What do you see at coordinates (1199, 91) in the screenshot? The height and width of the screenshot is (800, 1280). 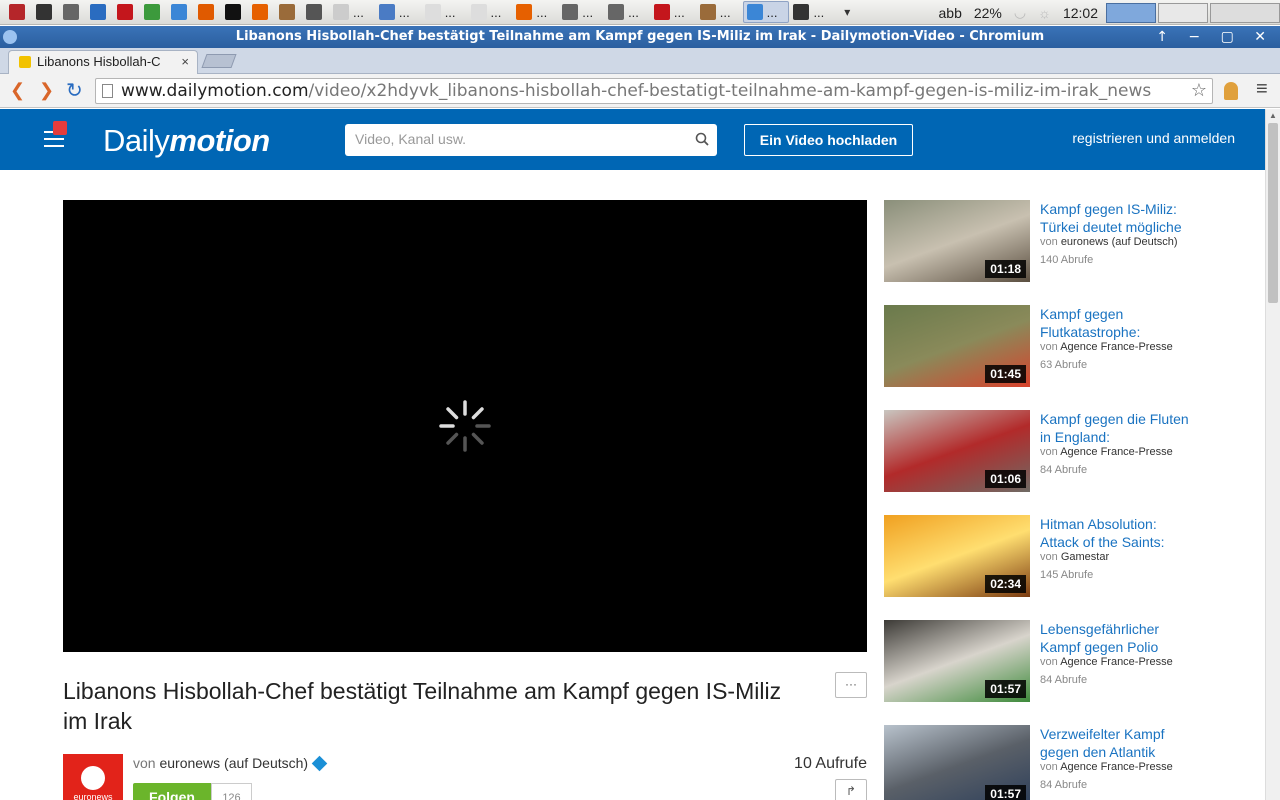 I see `bookmark-star-icon: ☆` at bounding box center [1199, 91].